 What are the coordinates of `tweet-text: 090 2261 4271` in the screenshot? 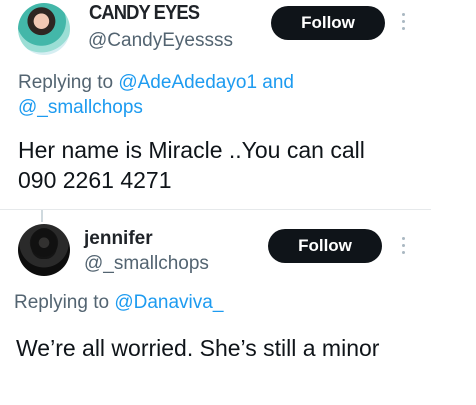 It's located at (95, 180).